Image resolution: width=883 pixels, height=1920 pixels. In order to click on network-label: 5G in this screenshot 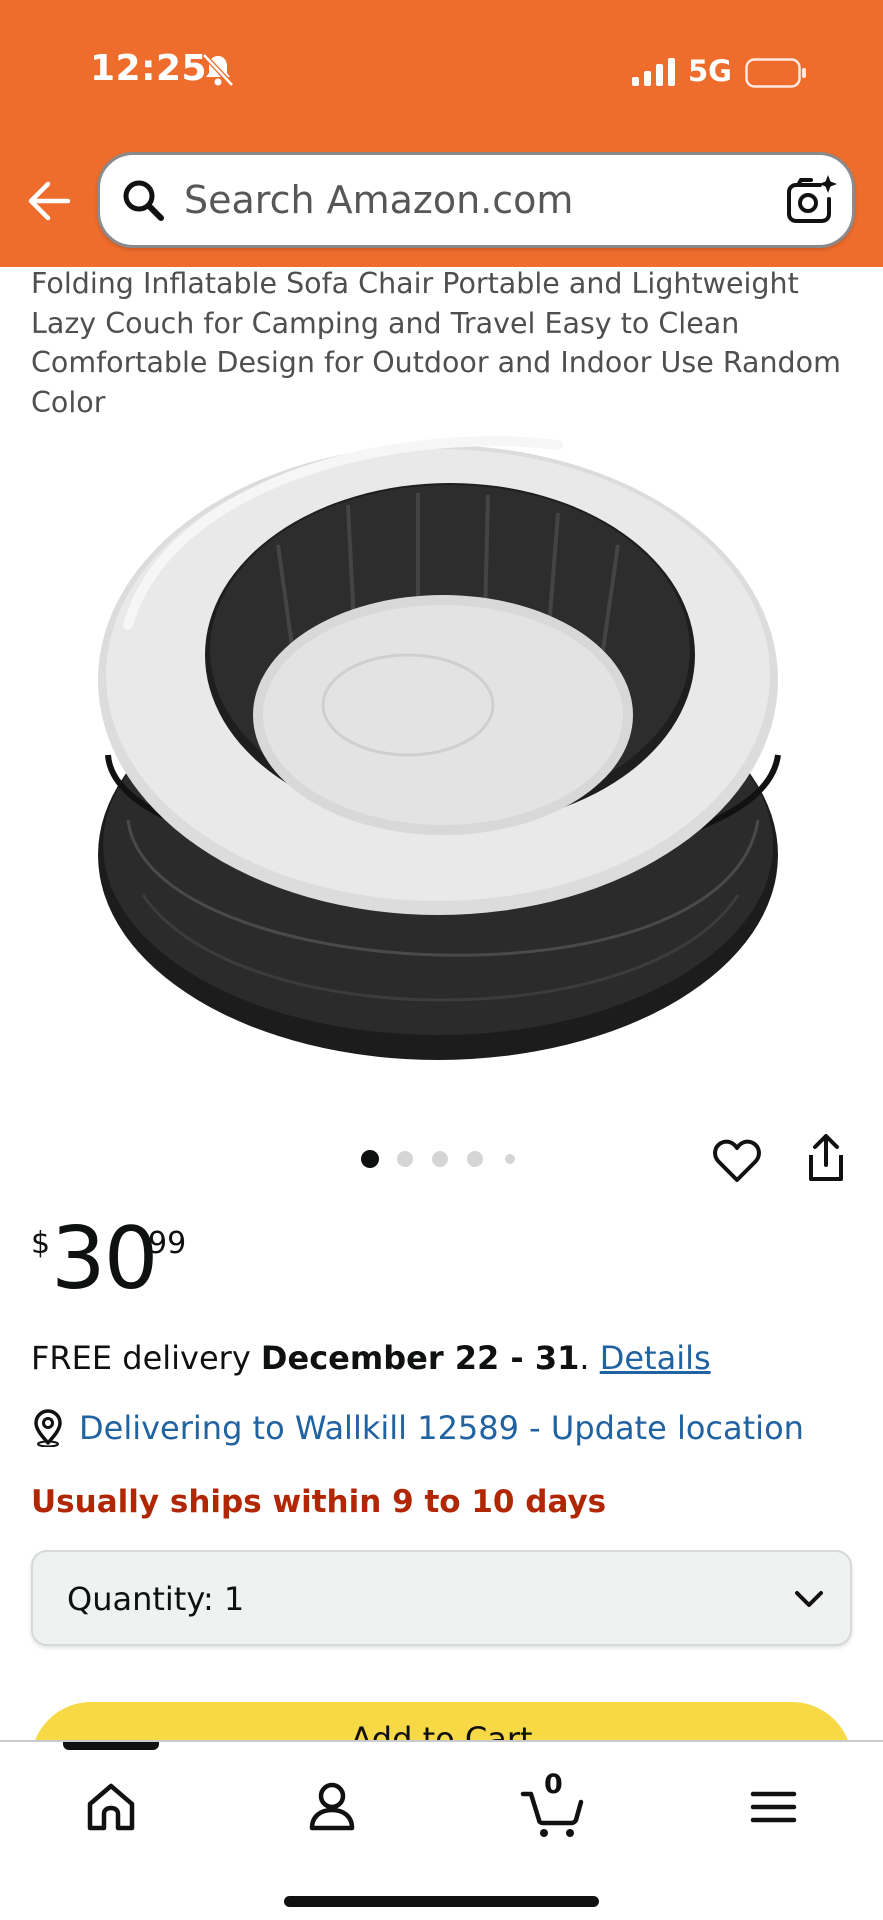, I will do `click(710, 71)`.